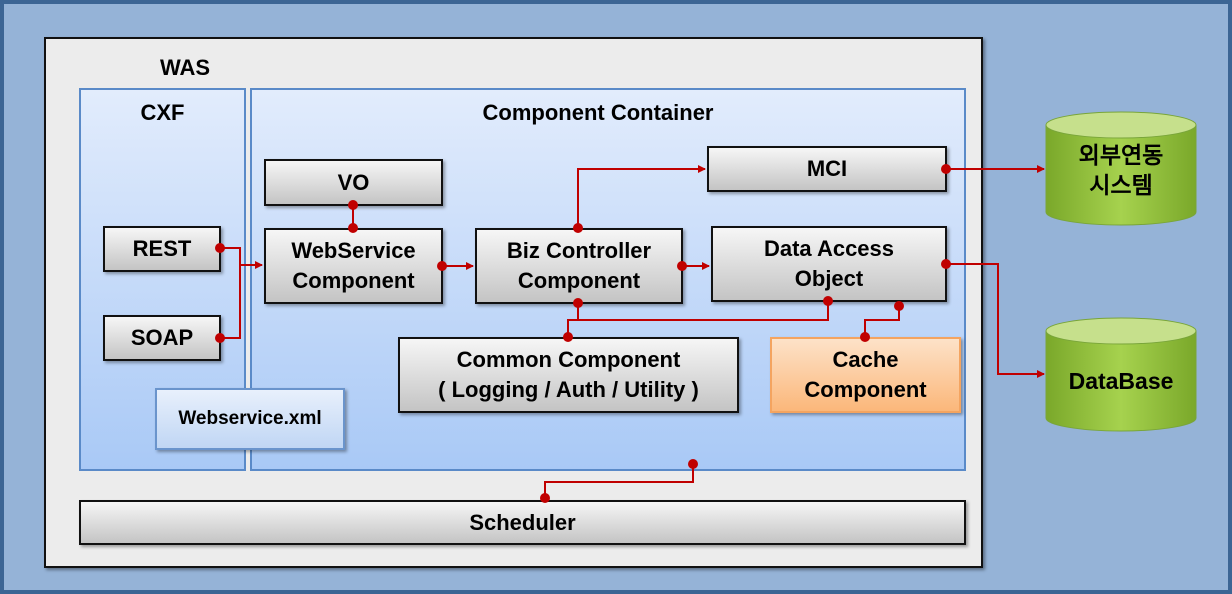 This screenshot has width=1232, height=594. I want to click on database-label: DataBase, so click(1121, 381).